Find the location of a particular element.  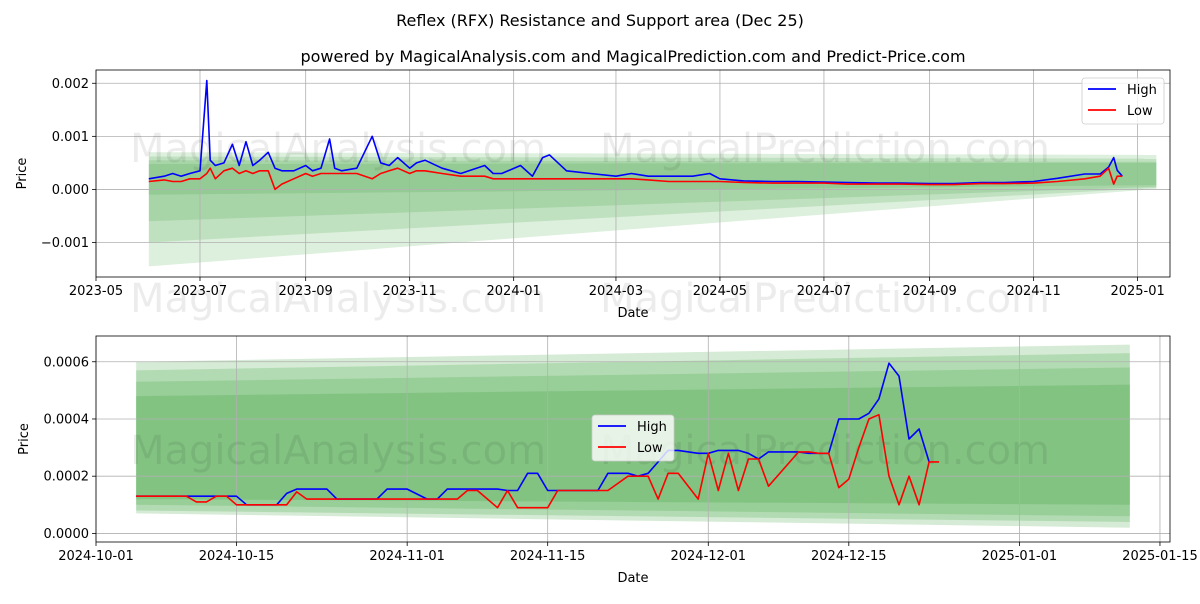

y-tick-label: 0.0006 is located at coordinates (67, 362).